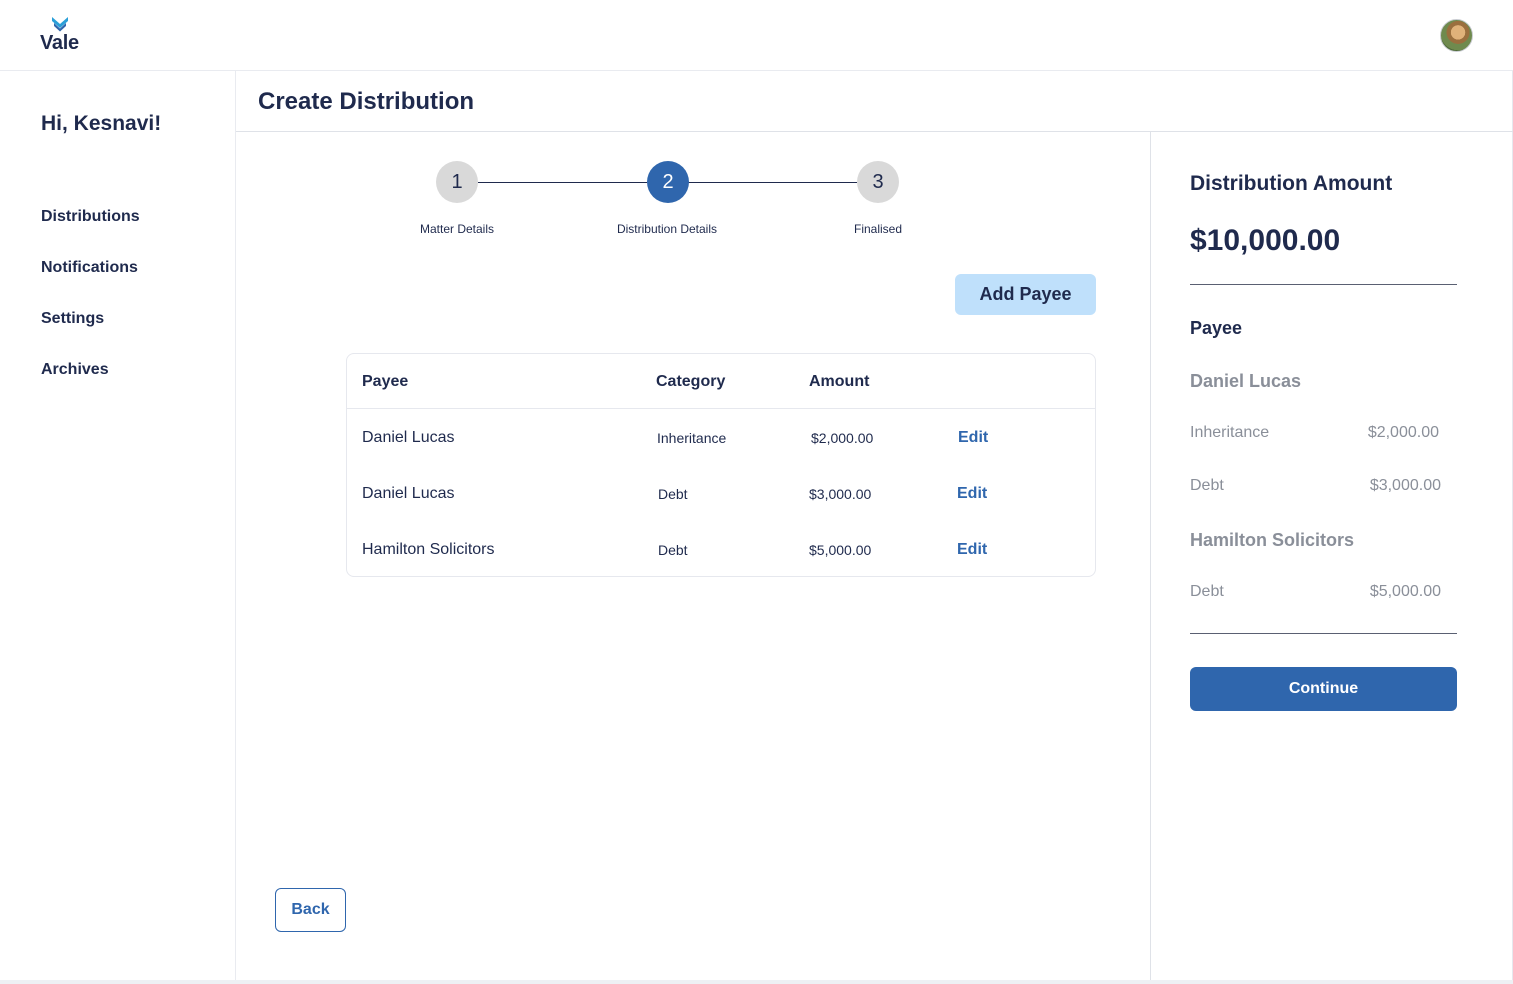 The image size is (1513, 984). What do you see at coordinates (842, 438) in the screenshot?
I see `row-amount: $2,000.00` at bounding box center [842, 438].